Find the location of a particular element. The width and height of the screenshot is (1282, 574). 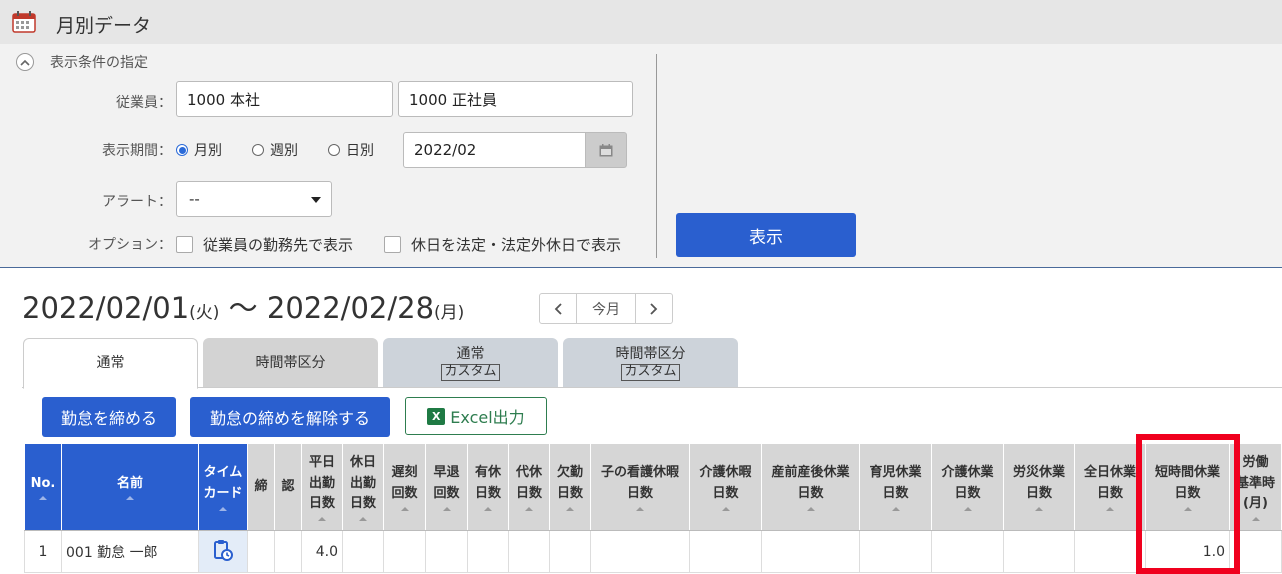

radio-daily: 日別 is located at coordinates (351, 150).